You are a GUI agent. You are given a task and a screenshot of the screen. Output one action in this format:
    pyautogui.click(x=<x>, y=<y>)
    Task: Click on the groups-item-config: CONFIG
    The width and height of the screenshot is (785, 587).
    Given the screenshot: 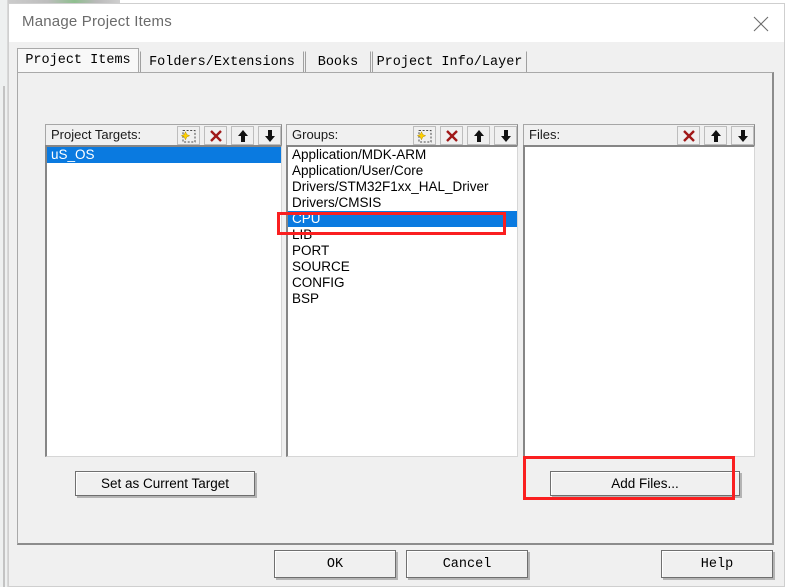 What is the action you would take?
    pyautogui.click(x=402, y=283)
    